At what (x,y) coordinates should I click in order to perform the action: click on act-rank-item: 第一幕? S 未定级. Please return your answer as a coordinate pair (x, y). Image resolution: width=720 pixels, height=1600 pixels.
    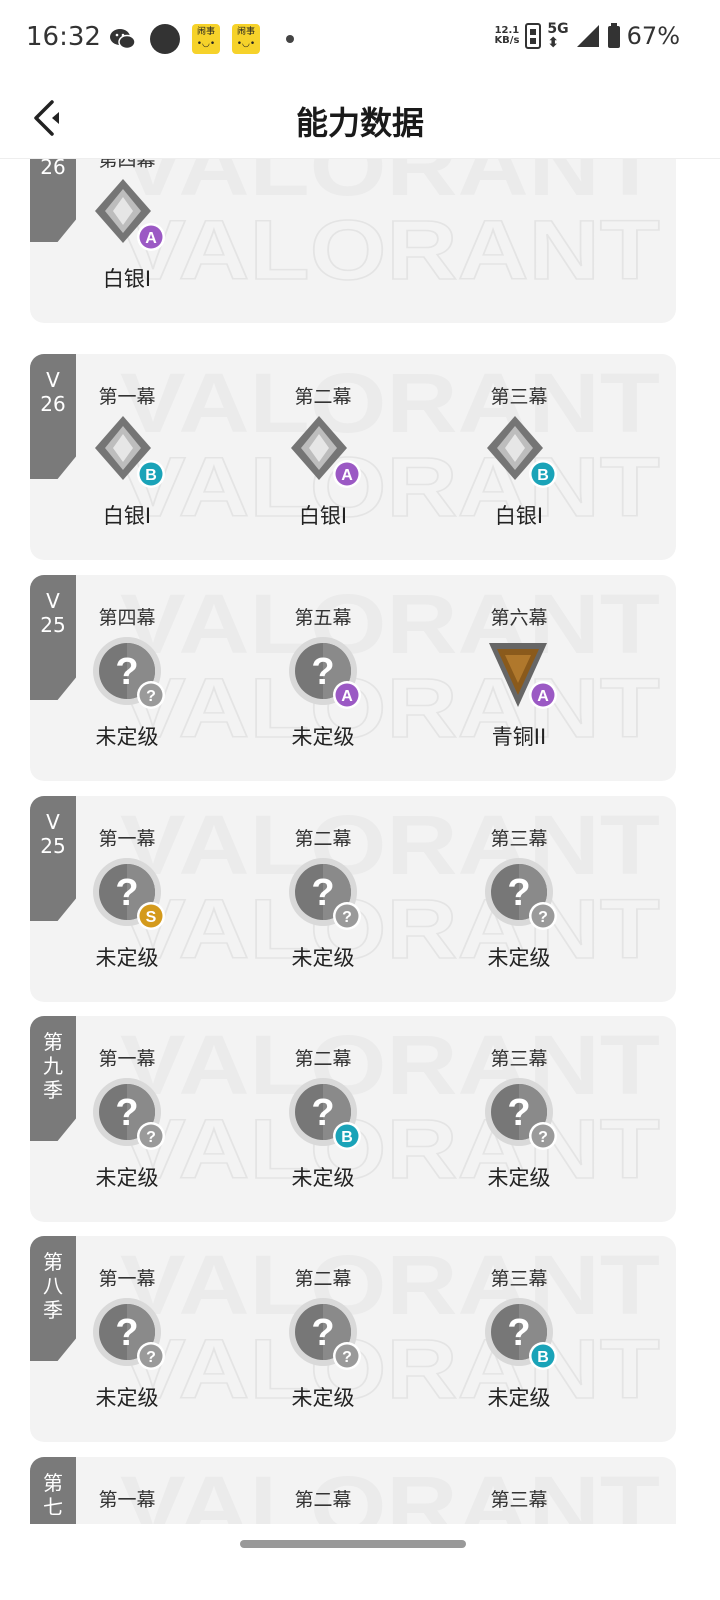
    Looking at the image, I should click on (127, 899).